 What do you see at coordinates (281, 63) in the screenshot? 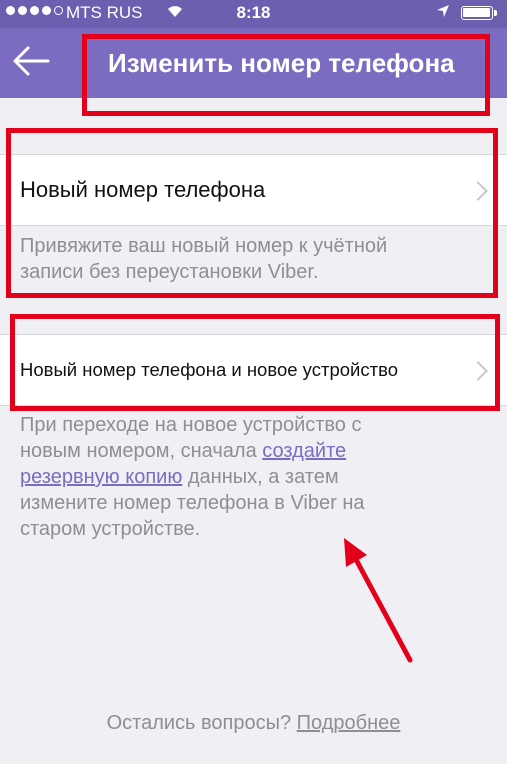
I see `page-title: Изменить номер телефона` at bounding box center [281, 63].